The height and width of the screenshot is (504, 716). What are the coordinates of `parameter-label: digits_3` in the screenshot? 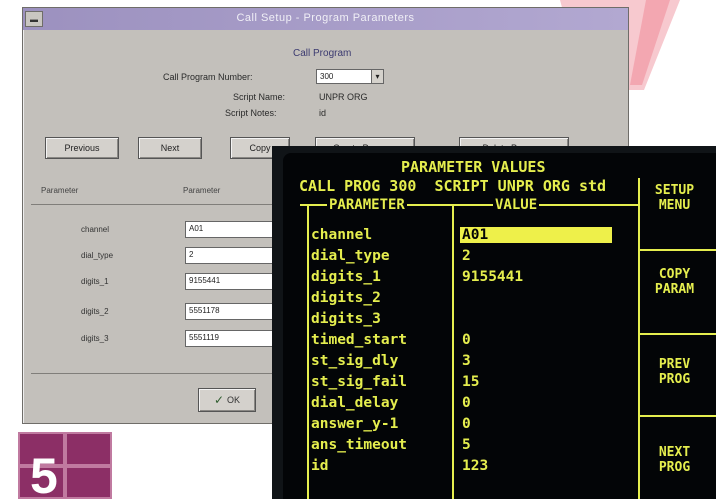 It's located at (95, 338).